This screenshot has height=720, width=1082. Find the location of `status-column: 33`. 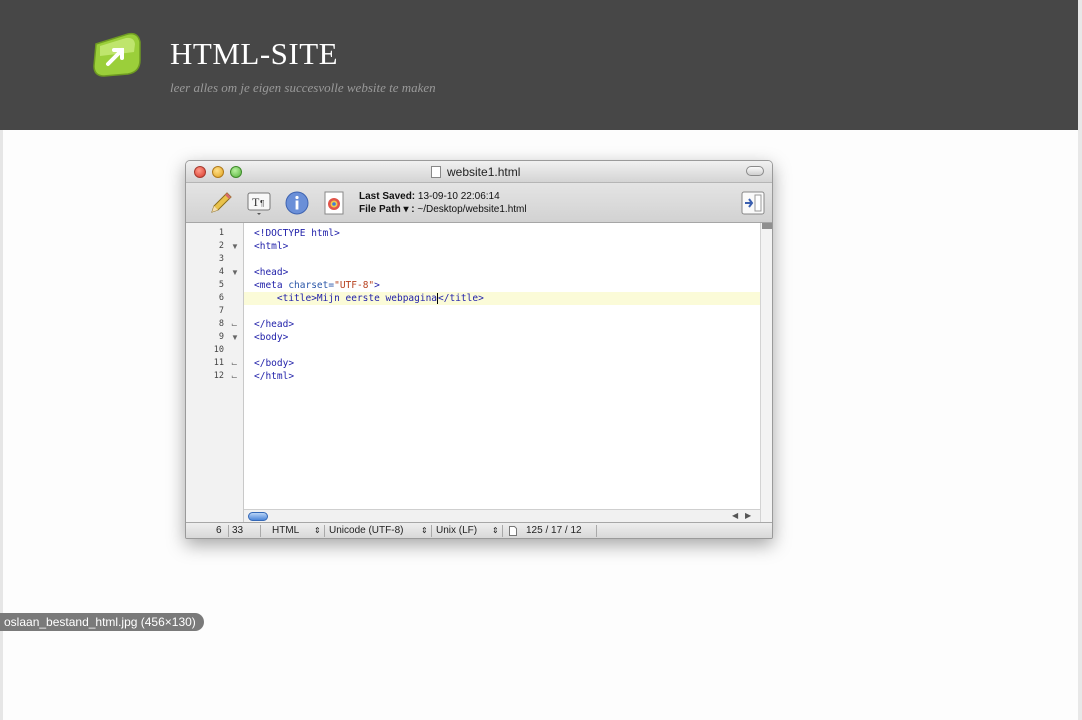

status-column: 33 is located at coordinates (238, 530).